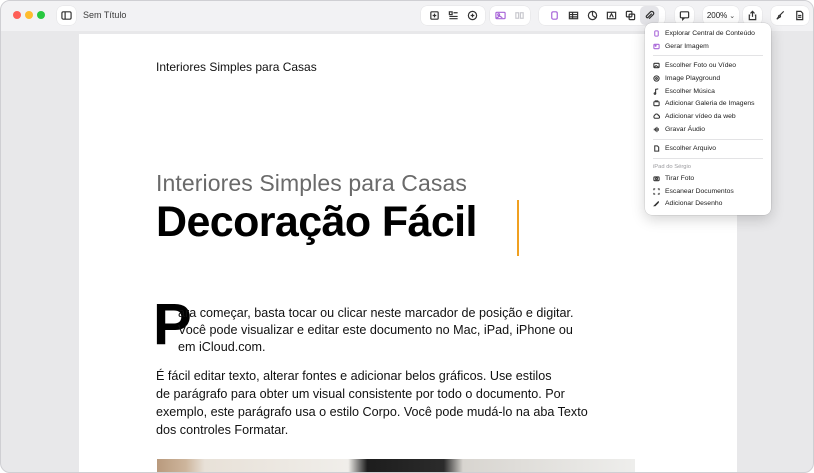  I want to click on menu-item-scan-documents: Escanear Documentos, so click(708, 191).